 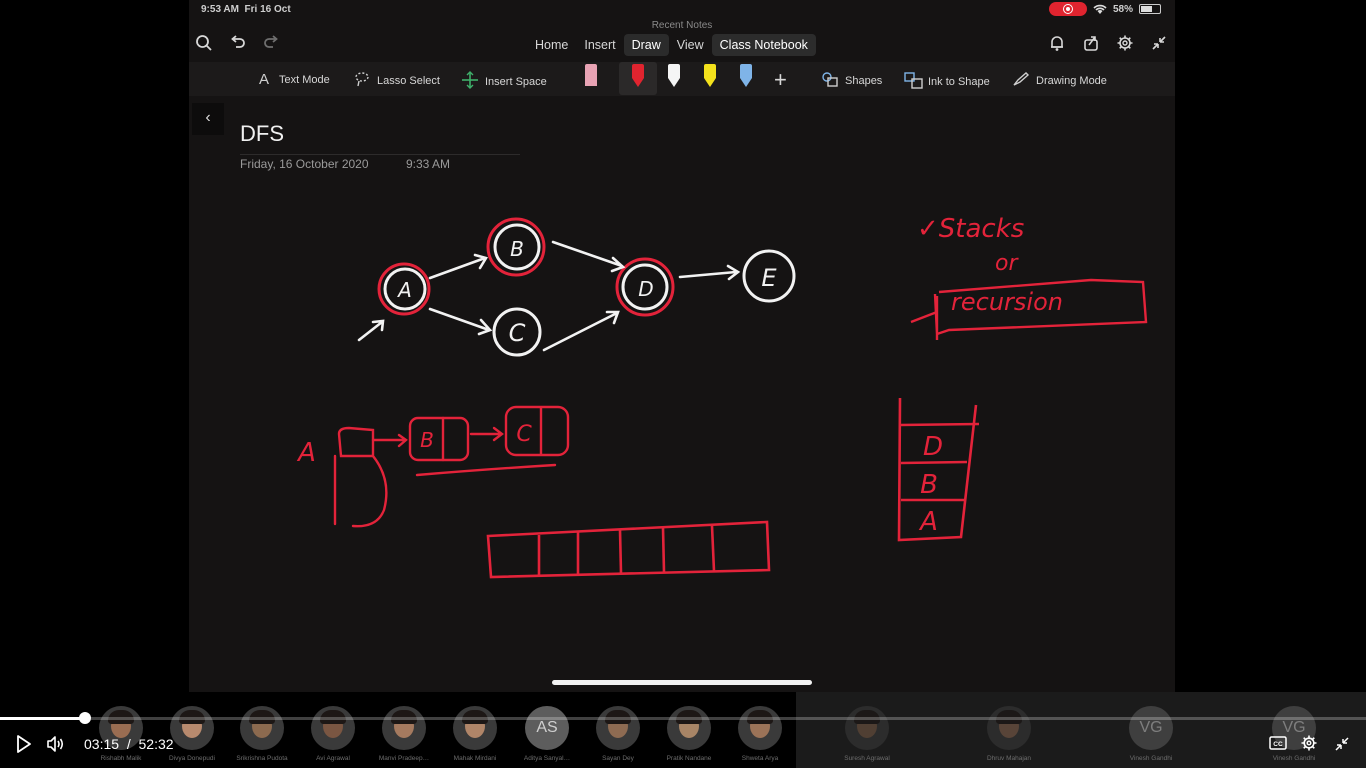 I want to click on current-time: 03:15, so click(x=102, y=744).